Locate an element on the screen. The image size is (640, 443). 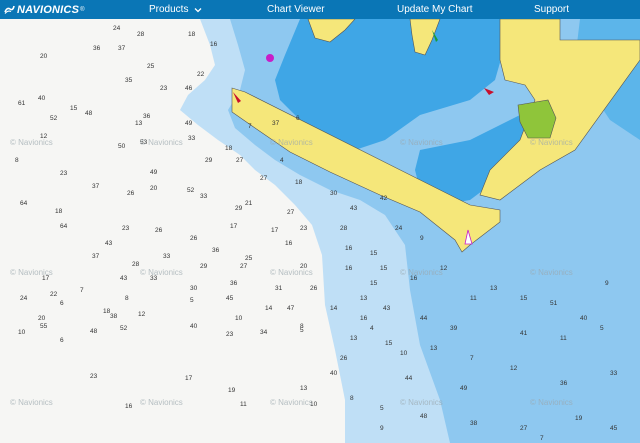
wave-icon is located at coordinates (9, 9).